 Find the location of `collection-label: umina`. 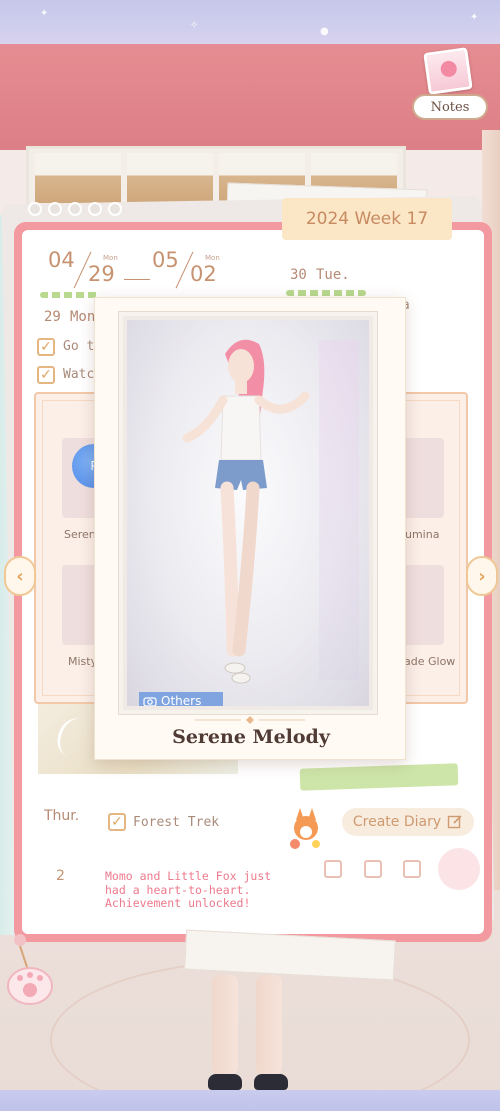

collection-label: umina is located at coordinates (422, 534).